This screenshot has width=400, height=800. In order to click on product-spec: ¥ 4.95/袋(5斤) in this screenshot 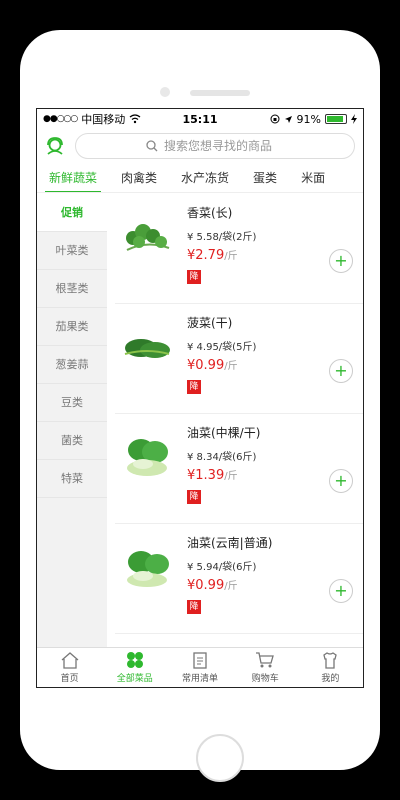, I will do `click(222, 347)`.